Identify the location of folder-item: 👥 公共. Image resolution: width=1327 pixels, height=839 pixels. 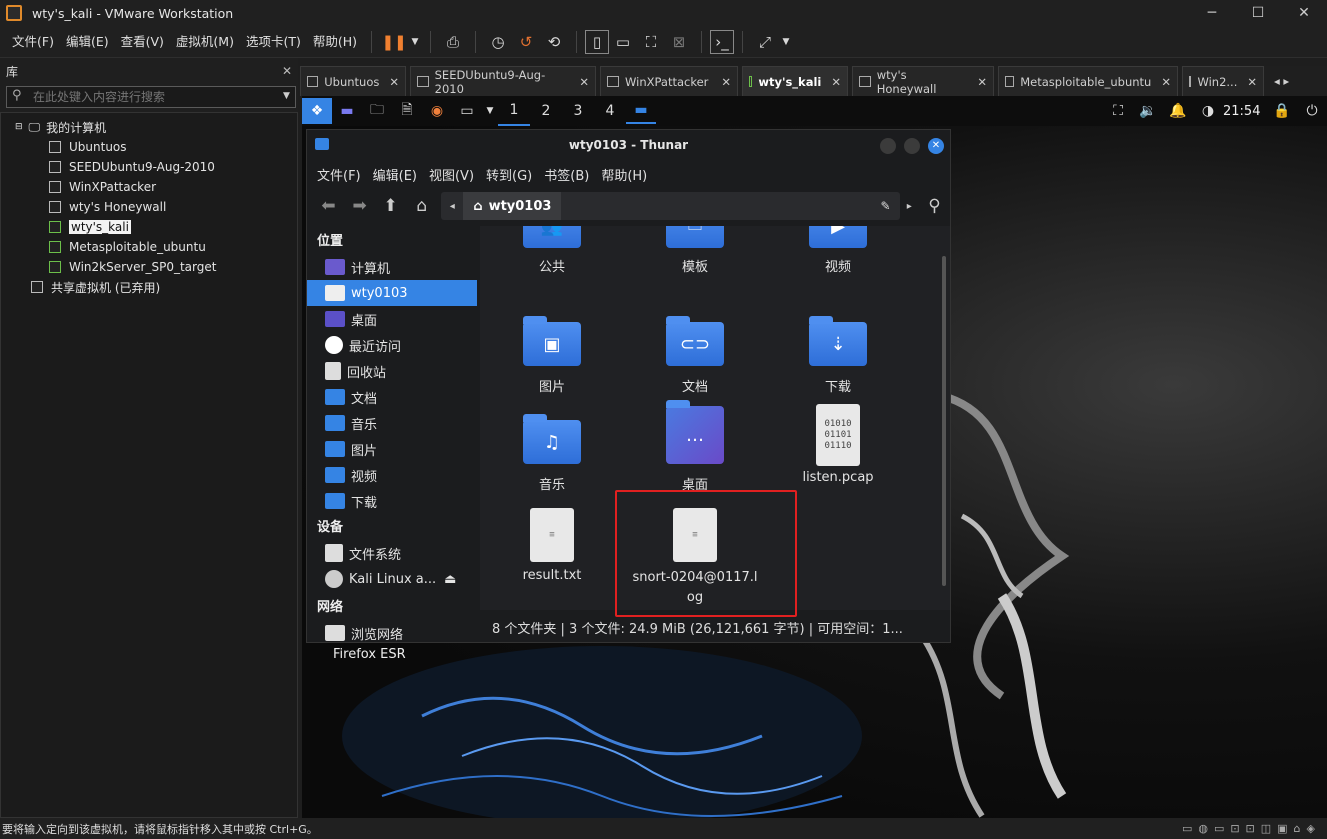
(552, 250).